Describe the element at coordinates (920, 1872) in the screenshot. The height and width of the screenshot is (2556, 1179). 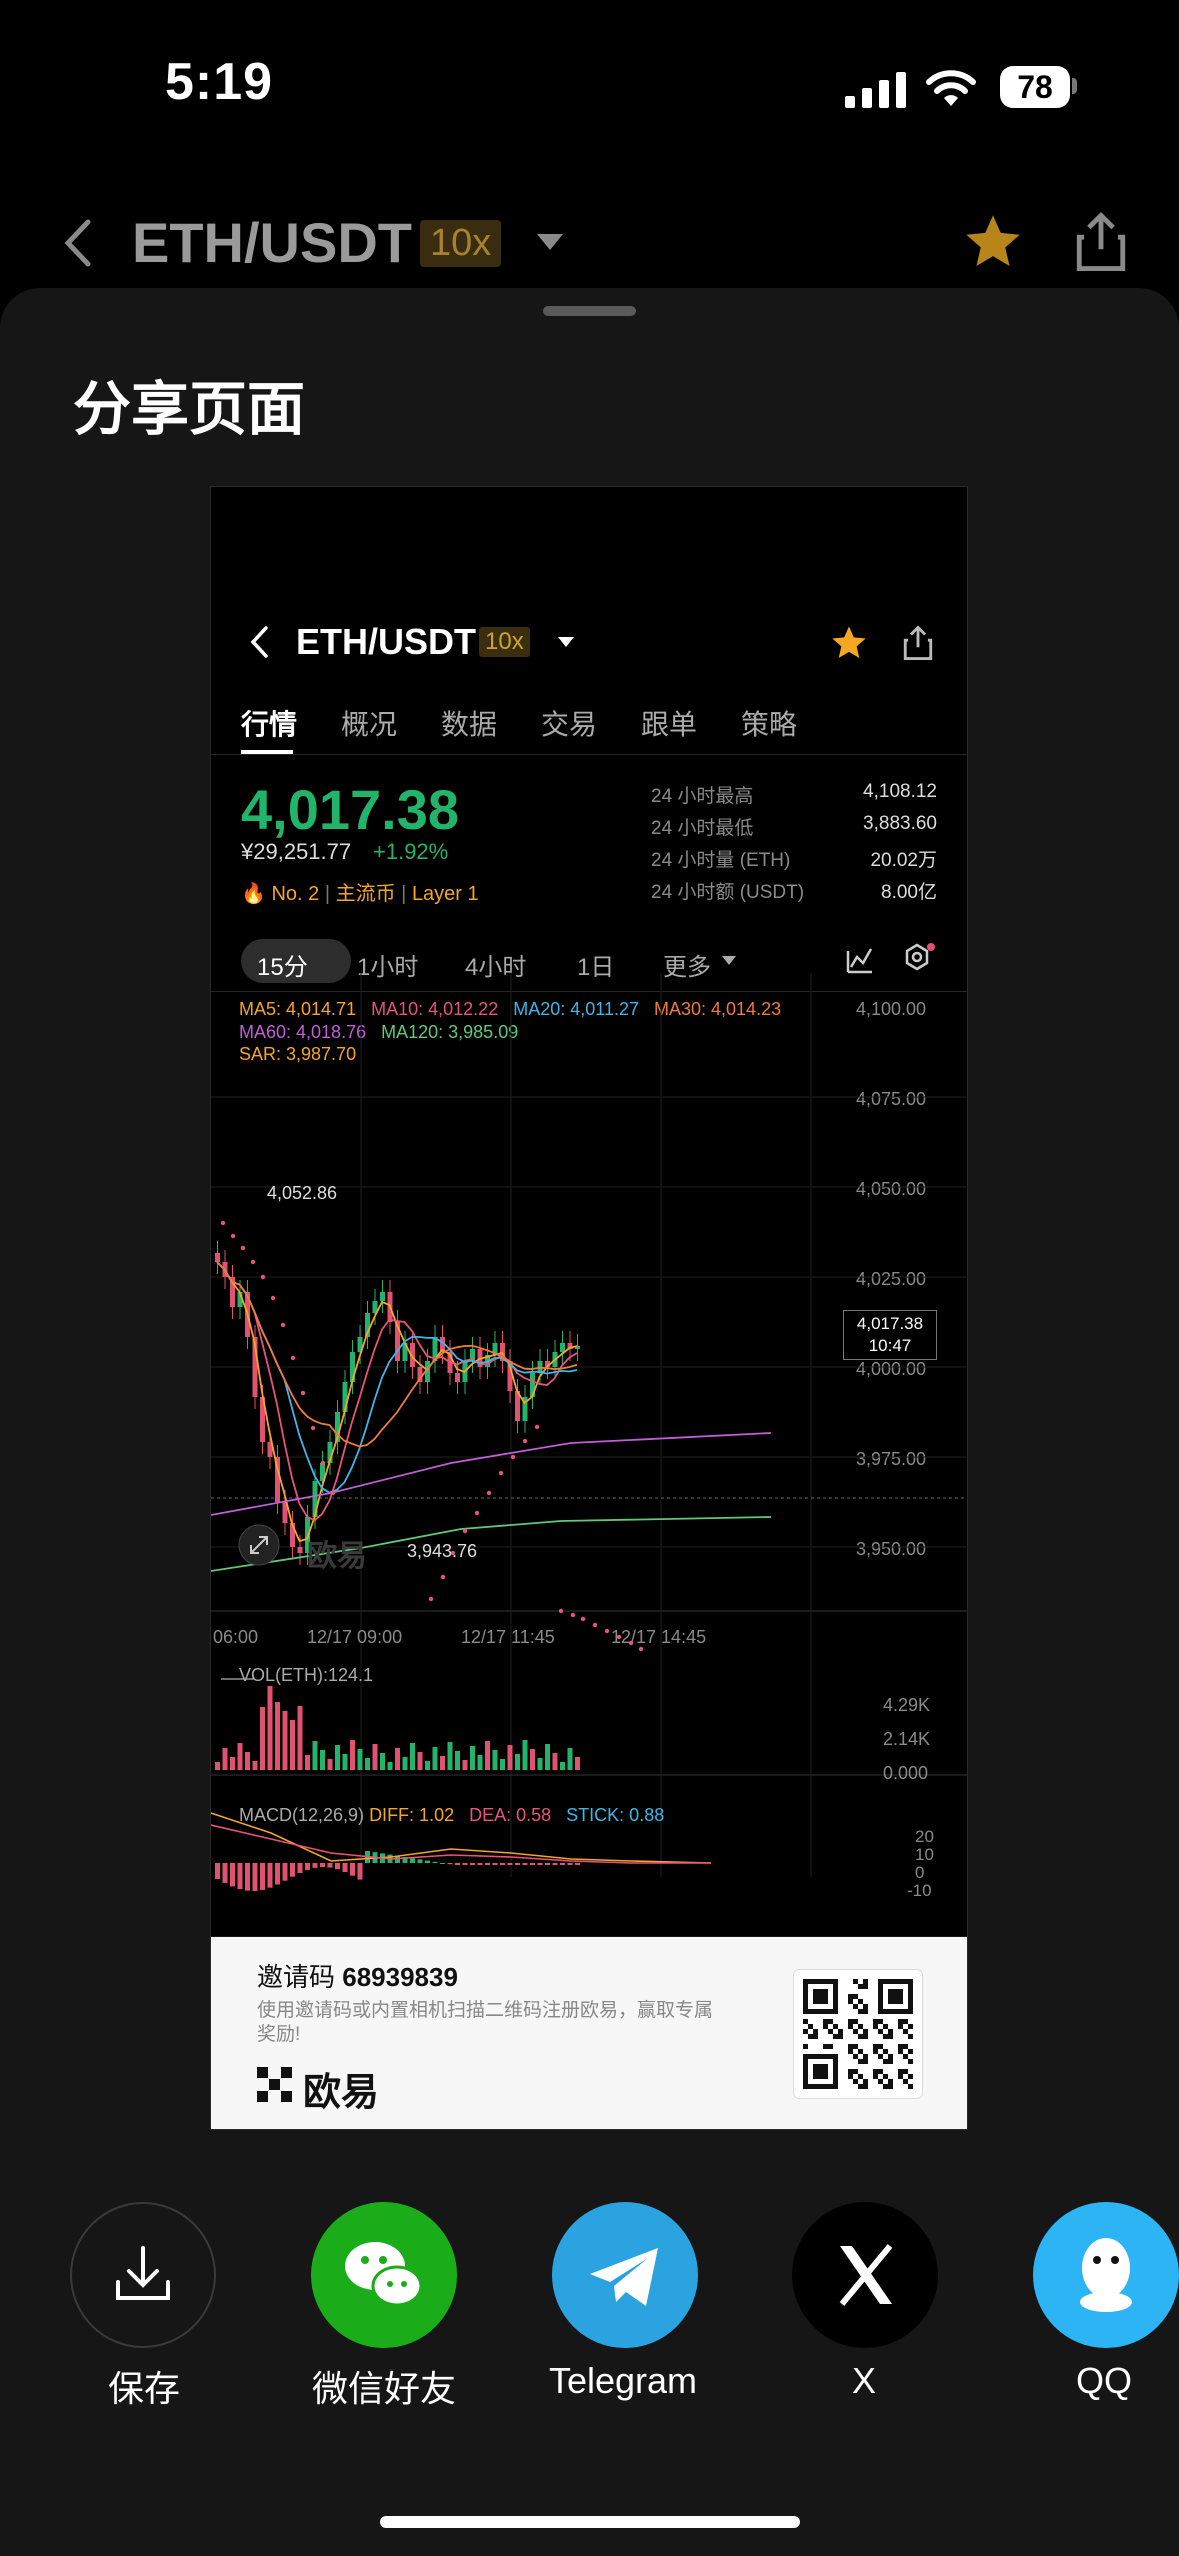
I see `macd-axis-label: 0` at that location.